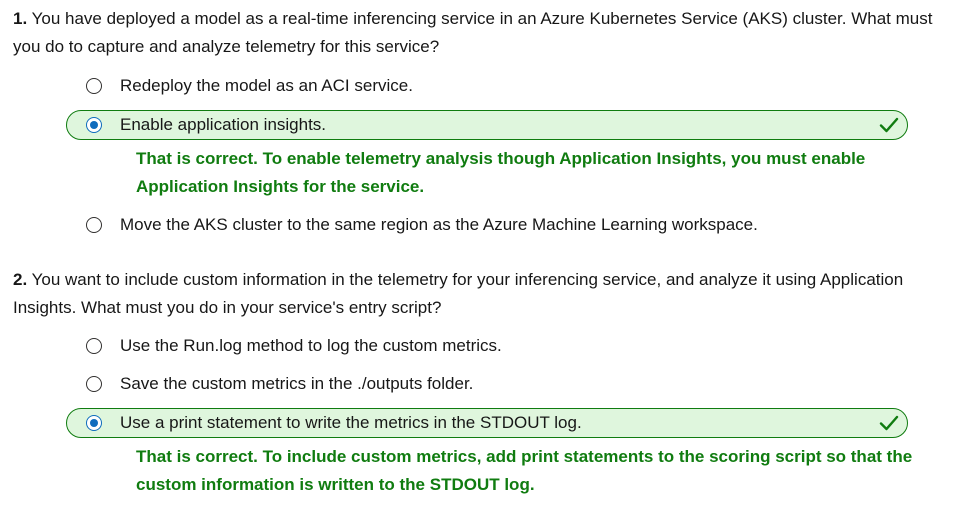  Describe the element at coordinates (20, 279) in the screenshot. I see `question-2-number: 2.` at that location.